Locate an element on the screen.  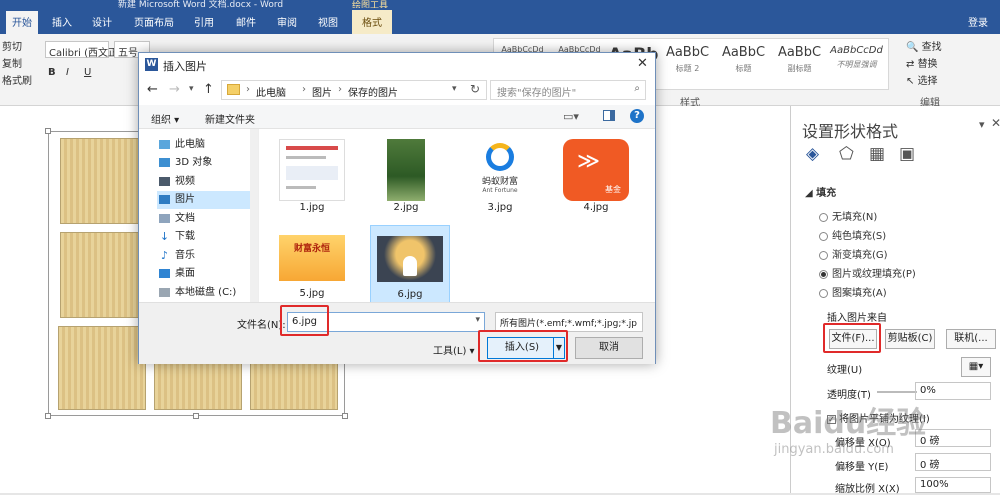
file-item: 1.jpg is located at coordinates (312, 173).